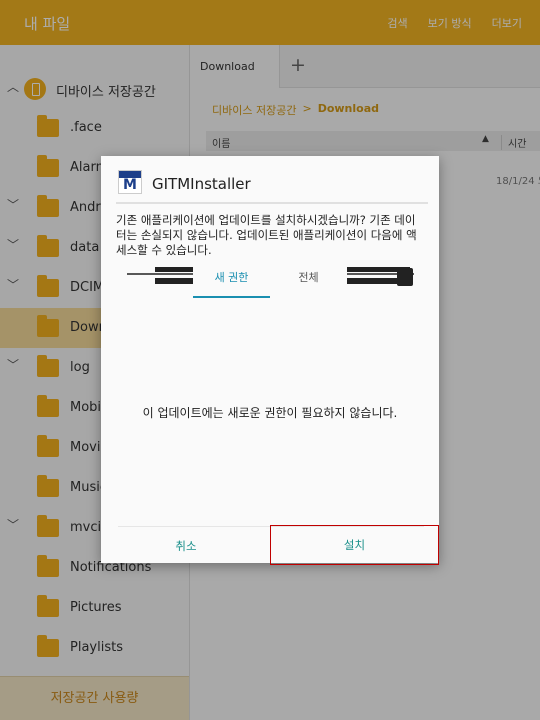  Describe the element at coordinates (130, 185) in the screenshot. I see `app-icon-letter: M` at that location.